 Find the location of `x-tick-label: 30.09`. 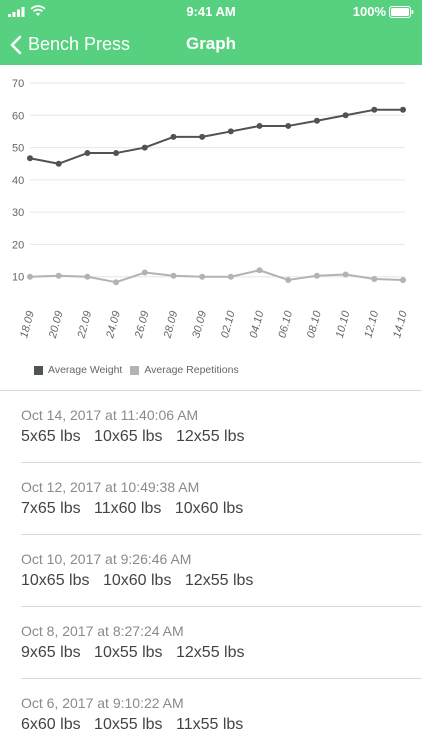

x-tick-label: 30.09 is located at coordinates (199, 325).